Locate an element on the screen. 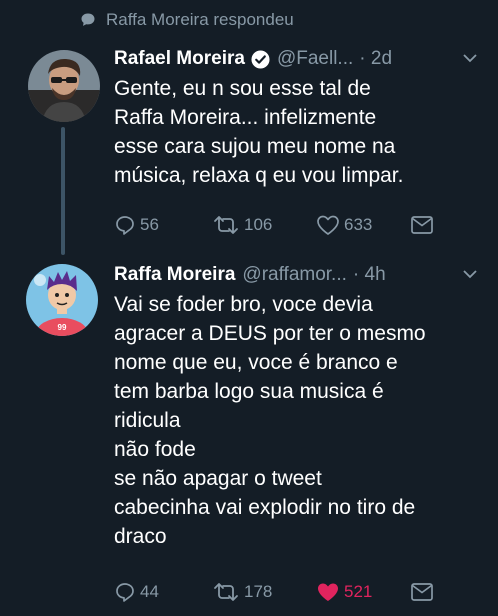 The image size is (498, 616). like-count: 521 is located at coordinates (358, 591).